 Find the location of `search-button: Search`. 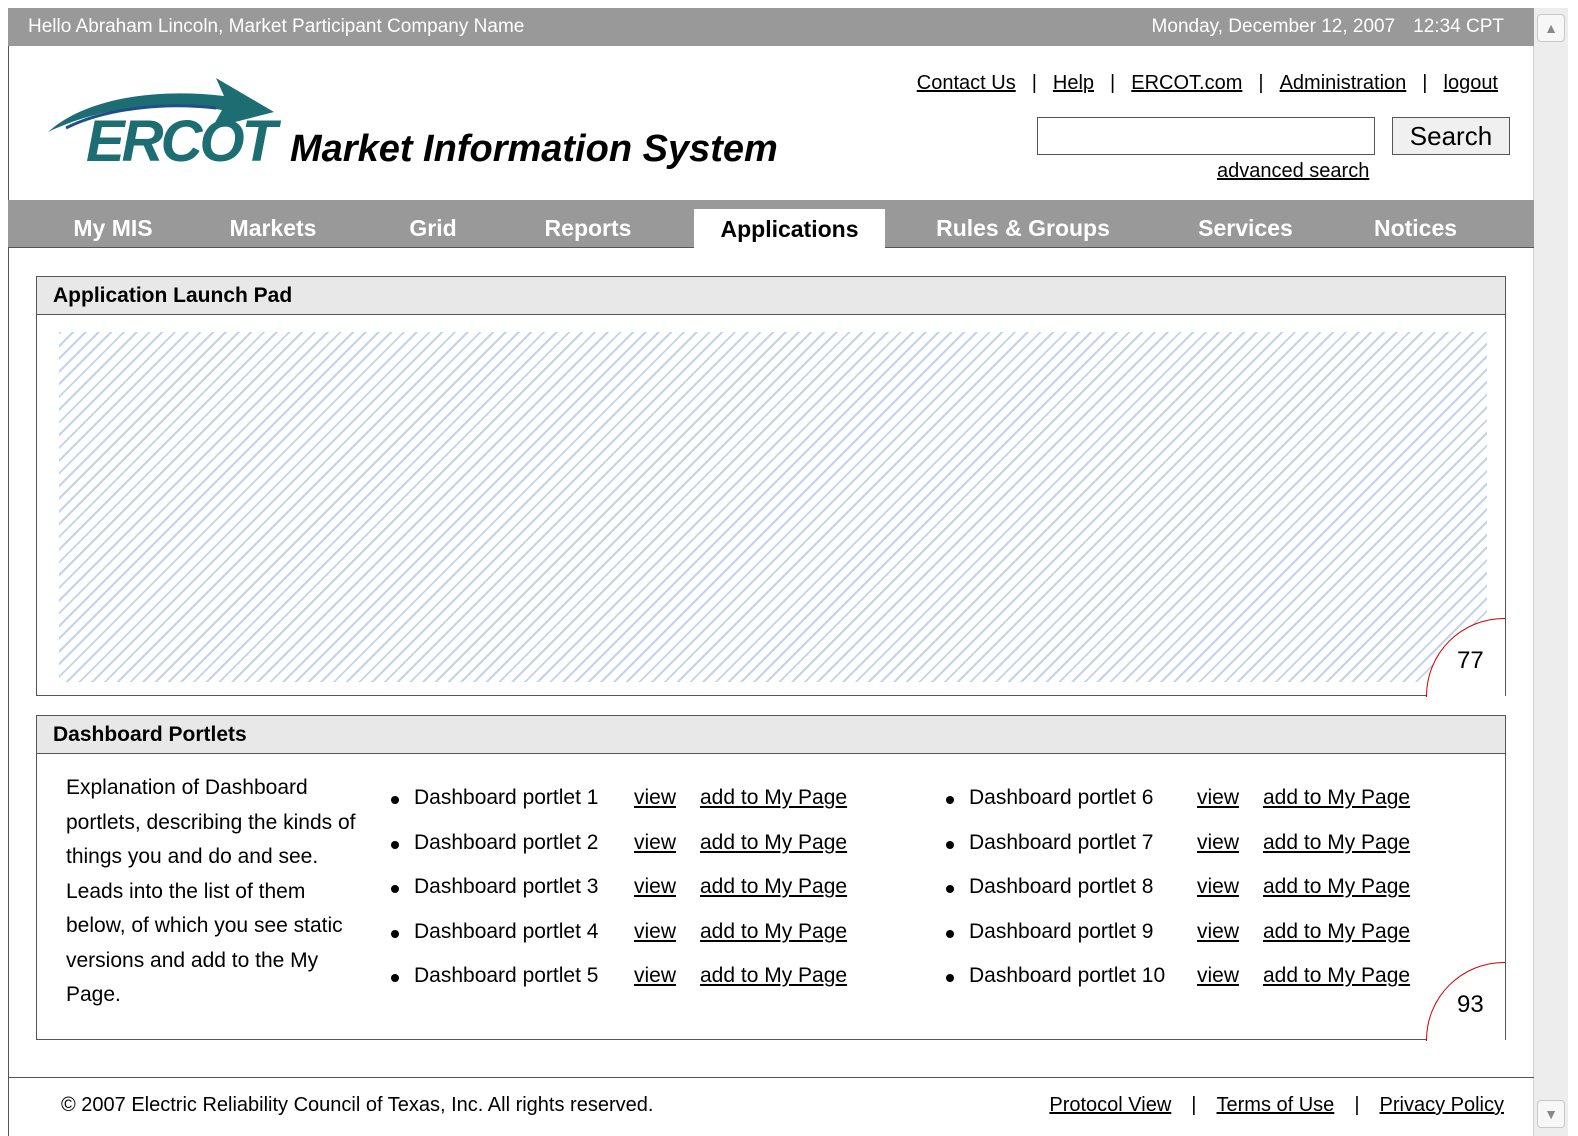

search-button: Search is located at coordinates (1451, 136).